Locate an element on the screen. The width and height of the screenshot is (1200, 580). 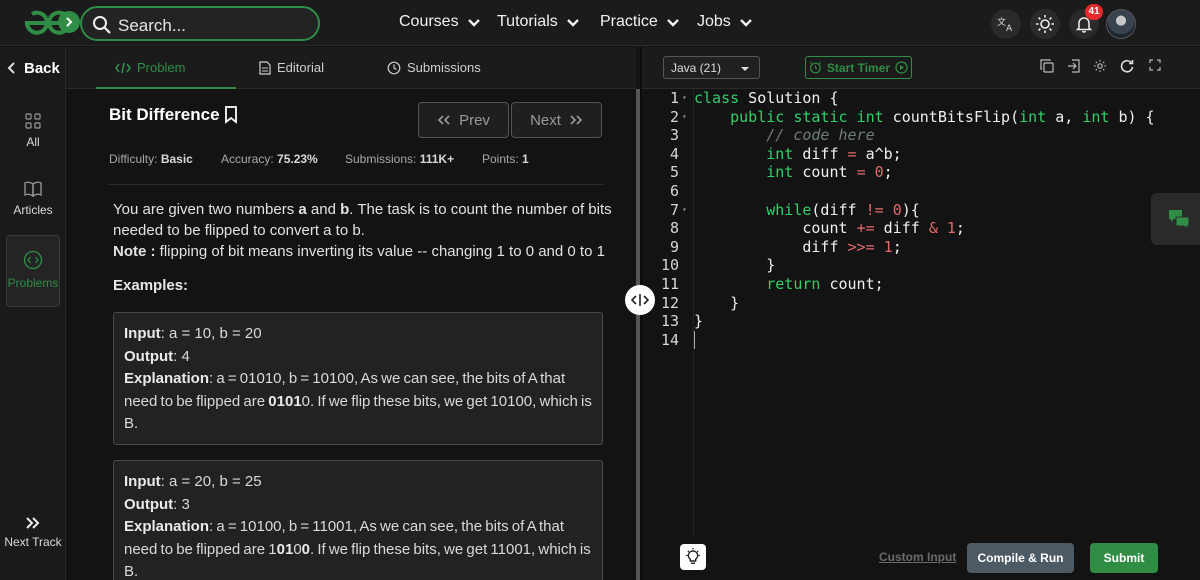
hint-button is located at coordinates (693, 557).